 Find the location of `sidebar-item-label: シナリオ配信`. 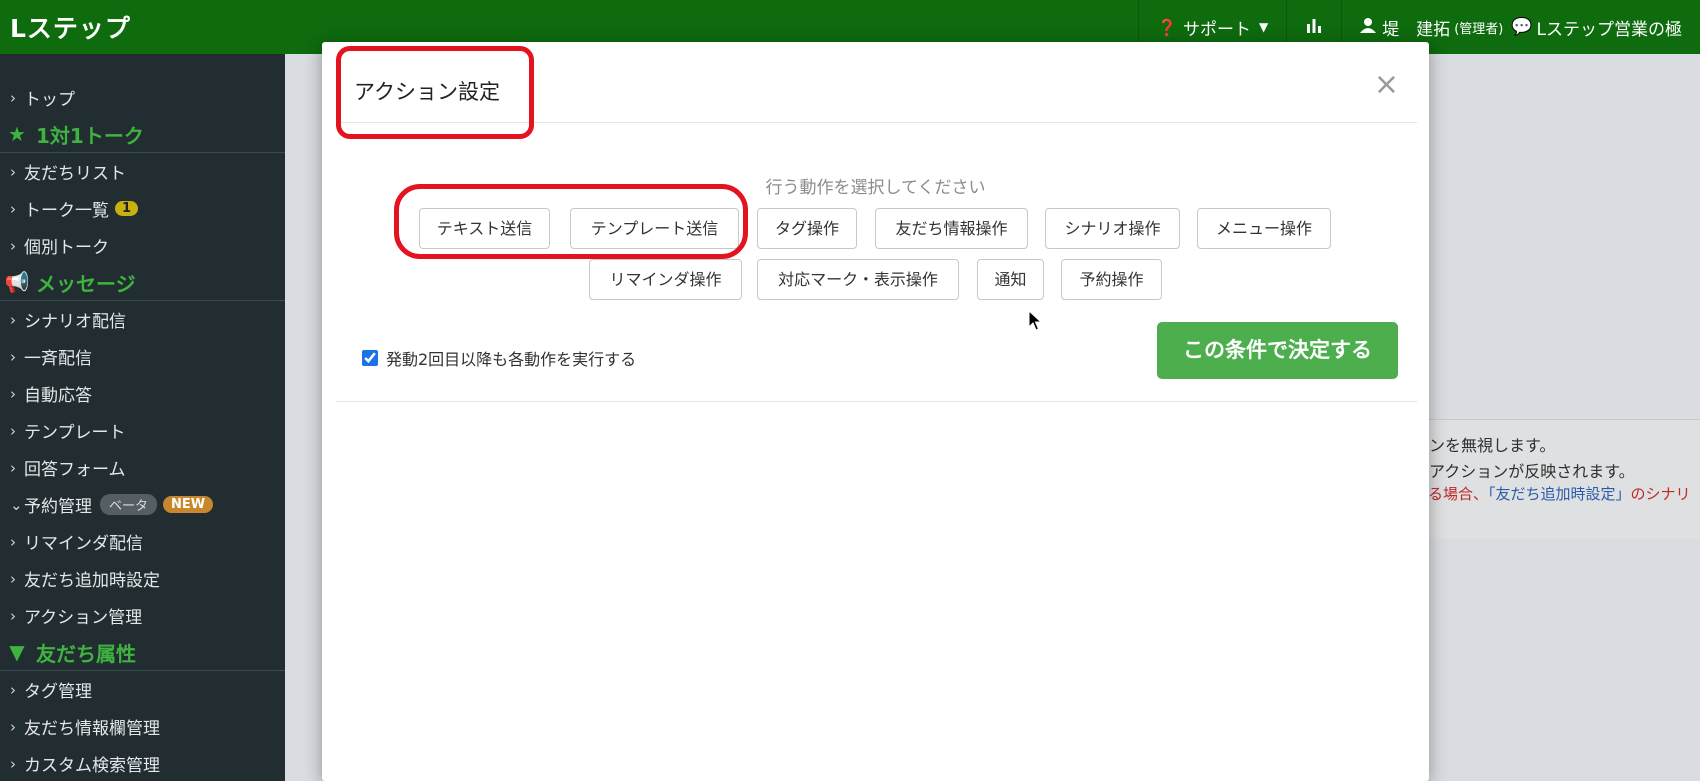

sidebar-item-label: シナリオ配信 is located at coordinates (75, 322).